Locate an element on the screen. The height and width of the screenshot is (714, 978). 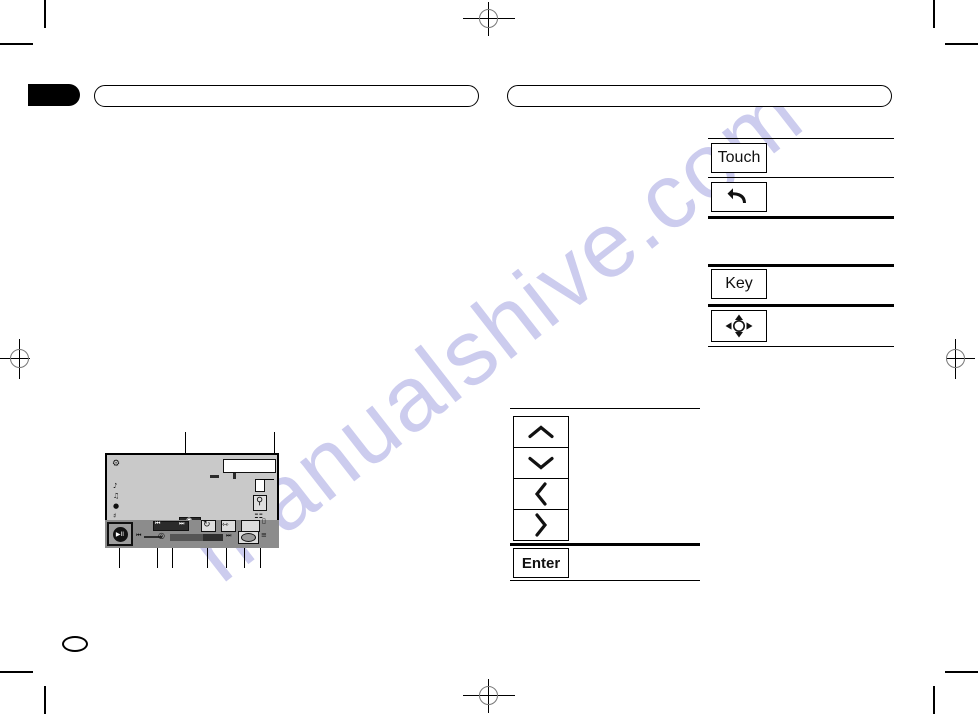
page-number-badge is located at coordinates (75, 644).